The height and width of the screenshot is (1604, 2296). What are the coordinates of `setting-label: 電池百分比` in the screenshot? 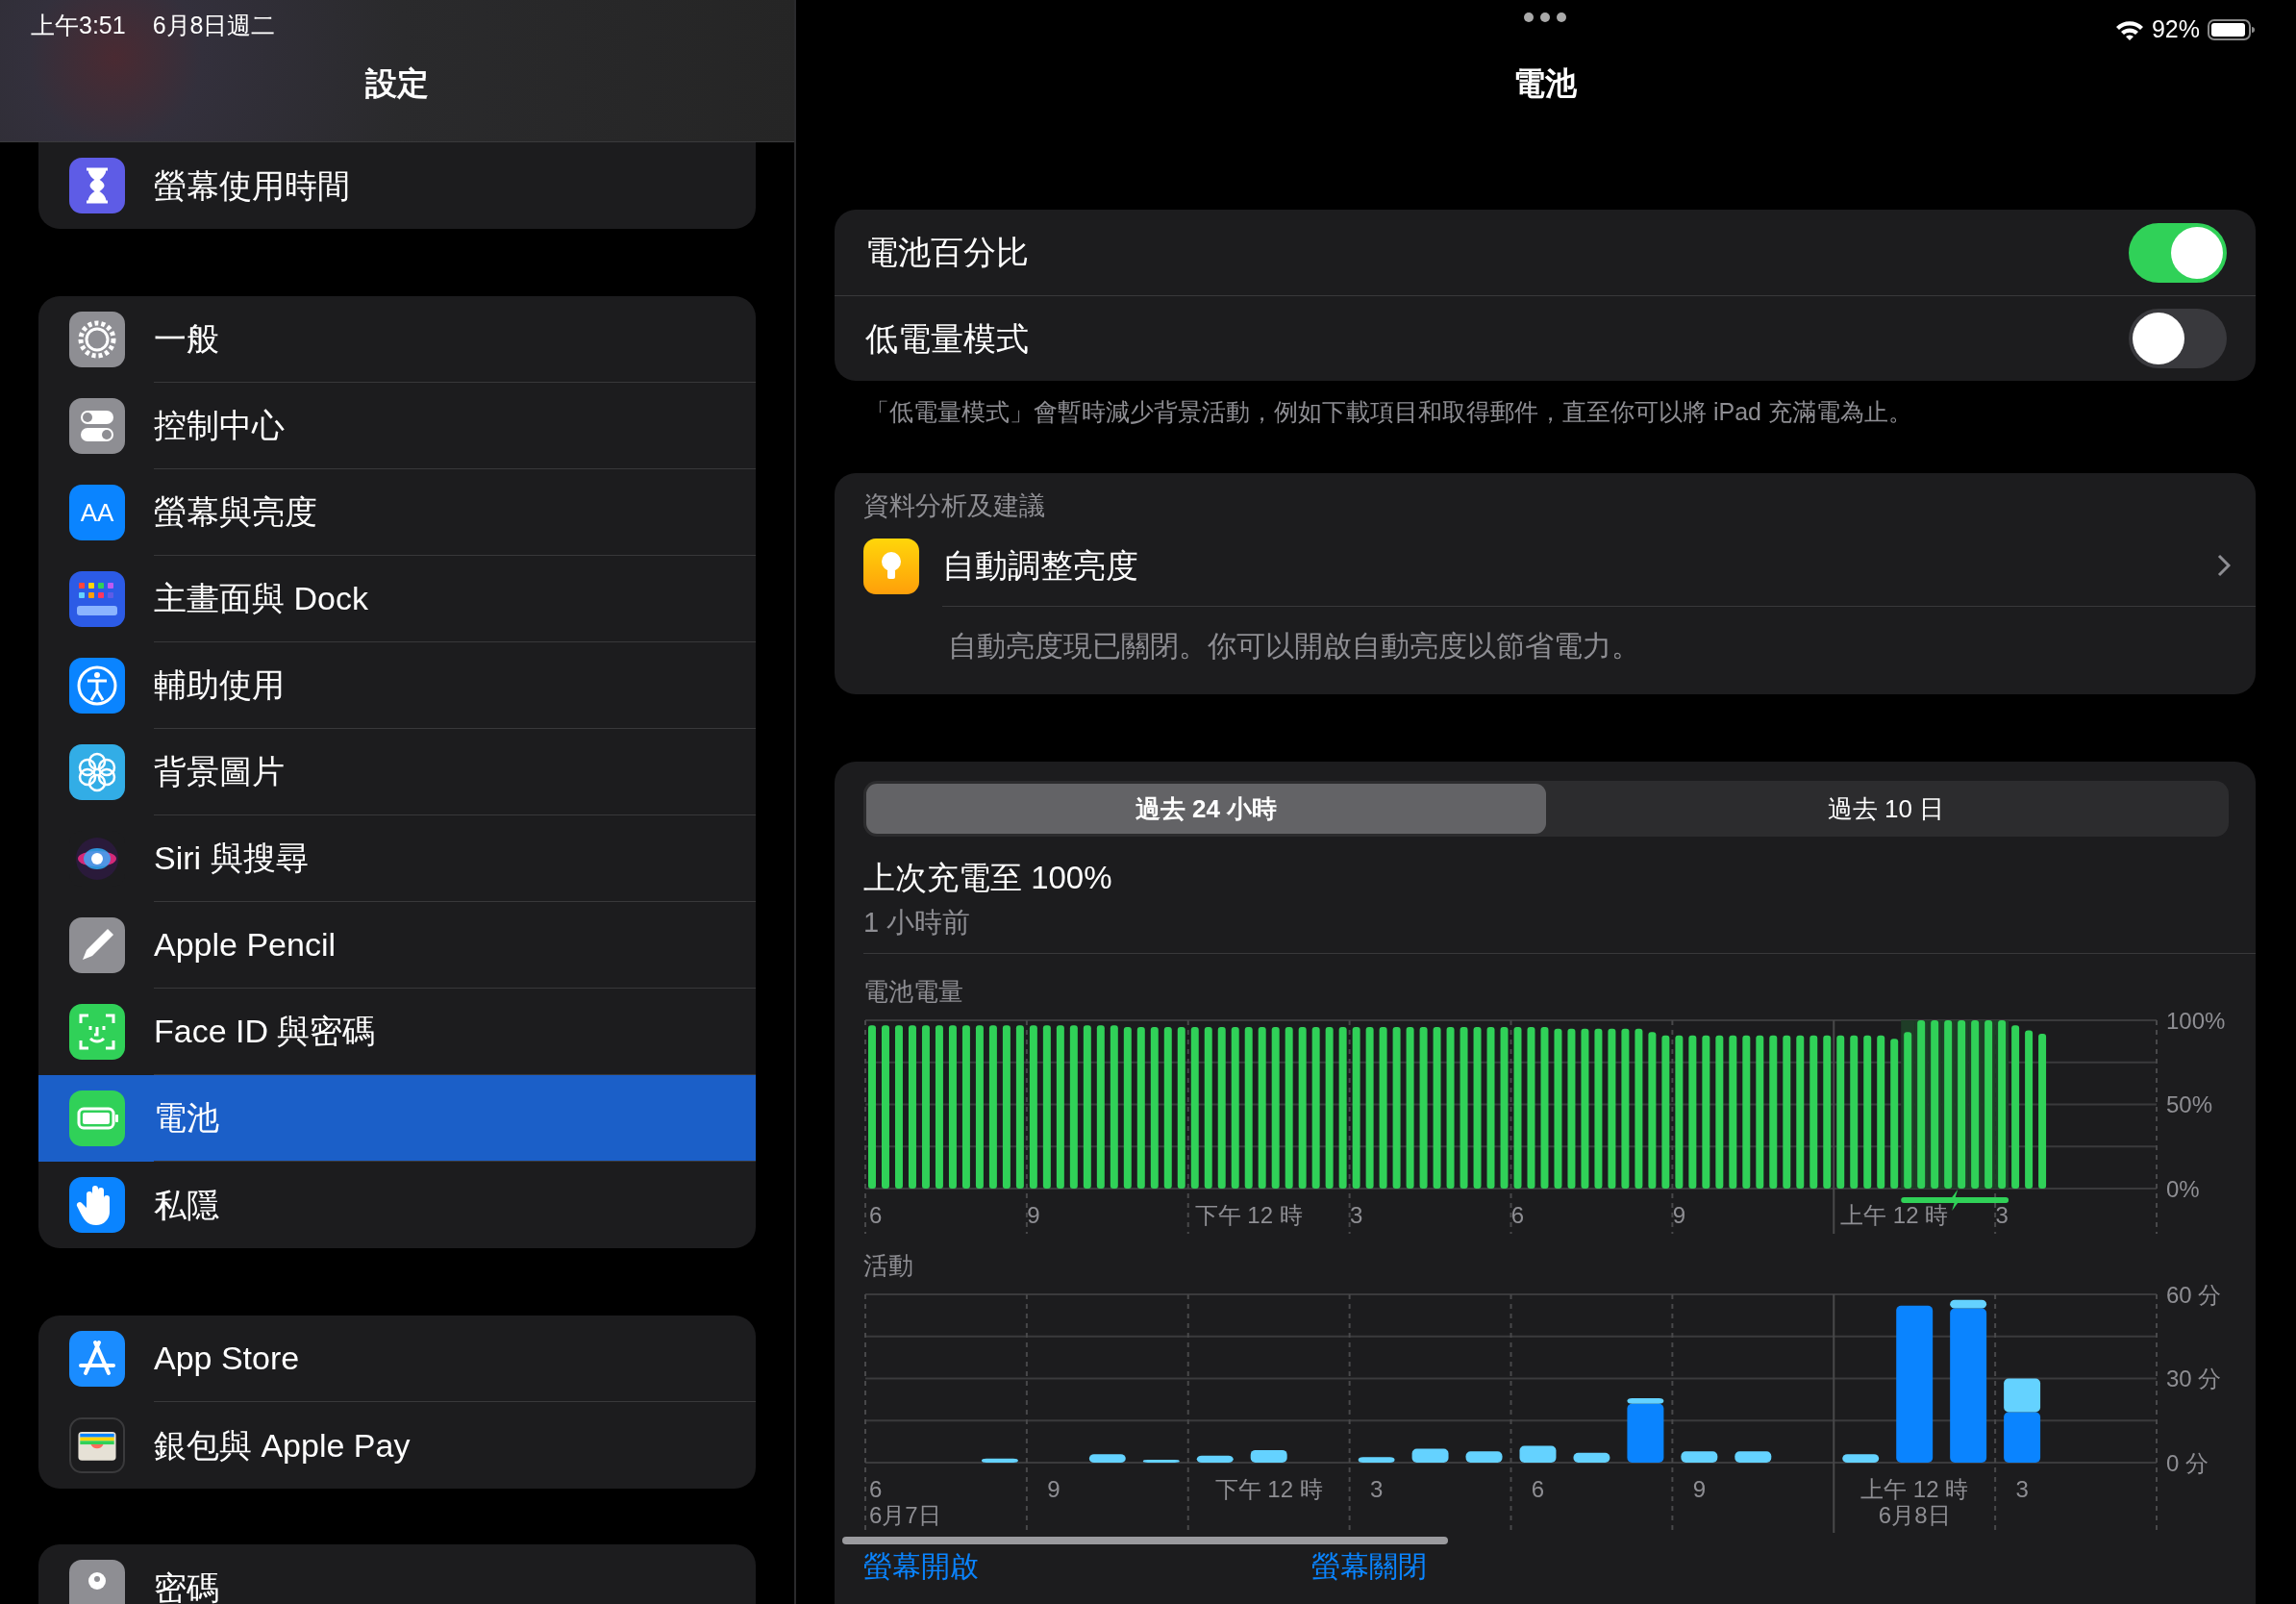 It's located at (947, 252).